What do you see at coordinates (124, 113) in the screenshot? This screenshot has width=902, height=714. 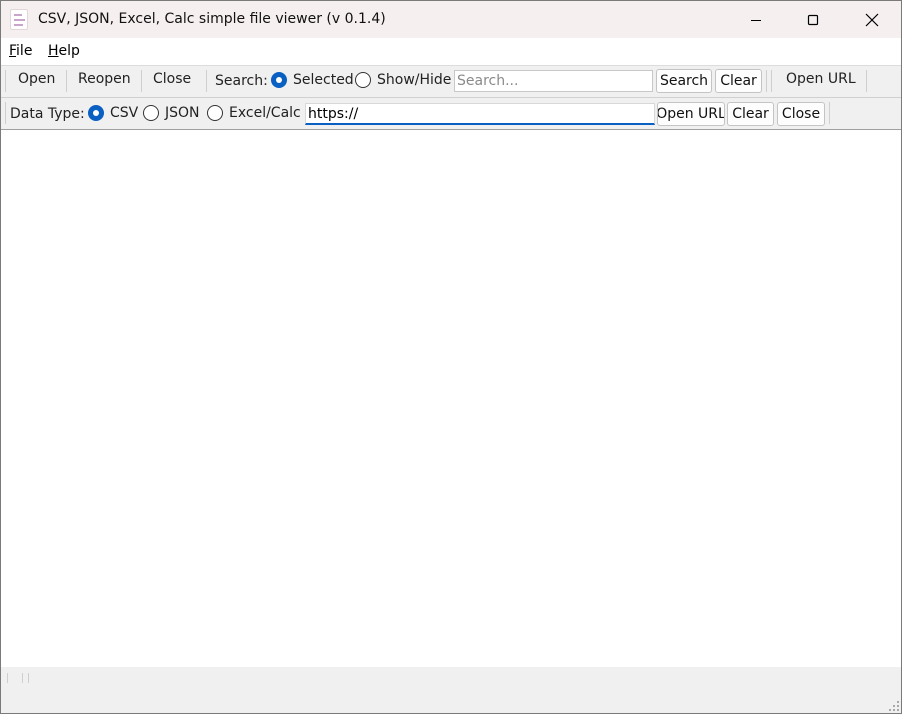 I see `type-csv-label: CSV` at bounding box center [124, 113].